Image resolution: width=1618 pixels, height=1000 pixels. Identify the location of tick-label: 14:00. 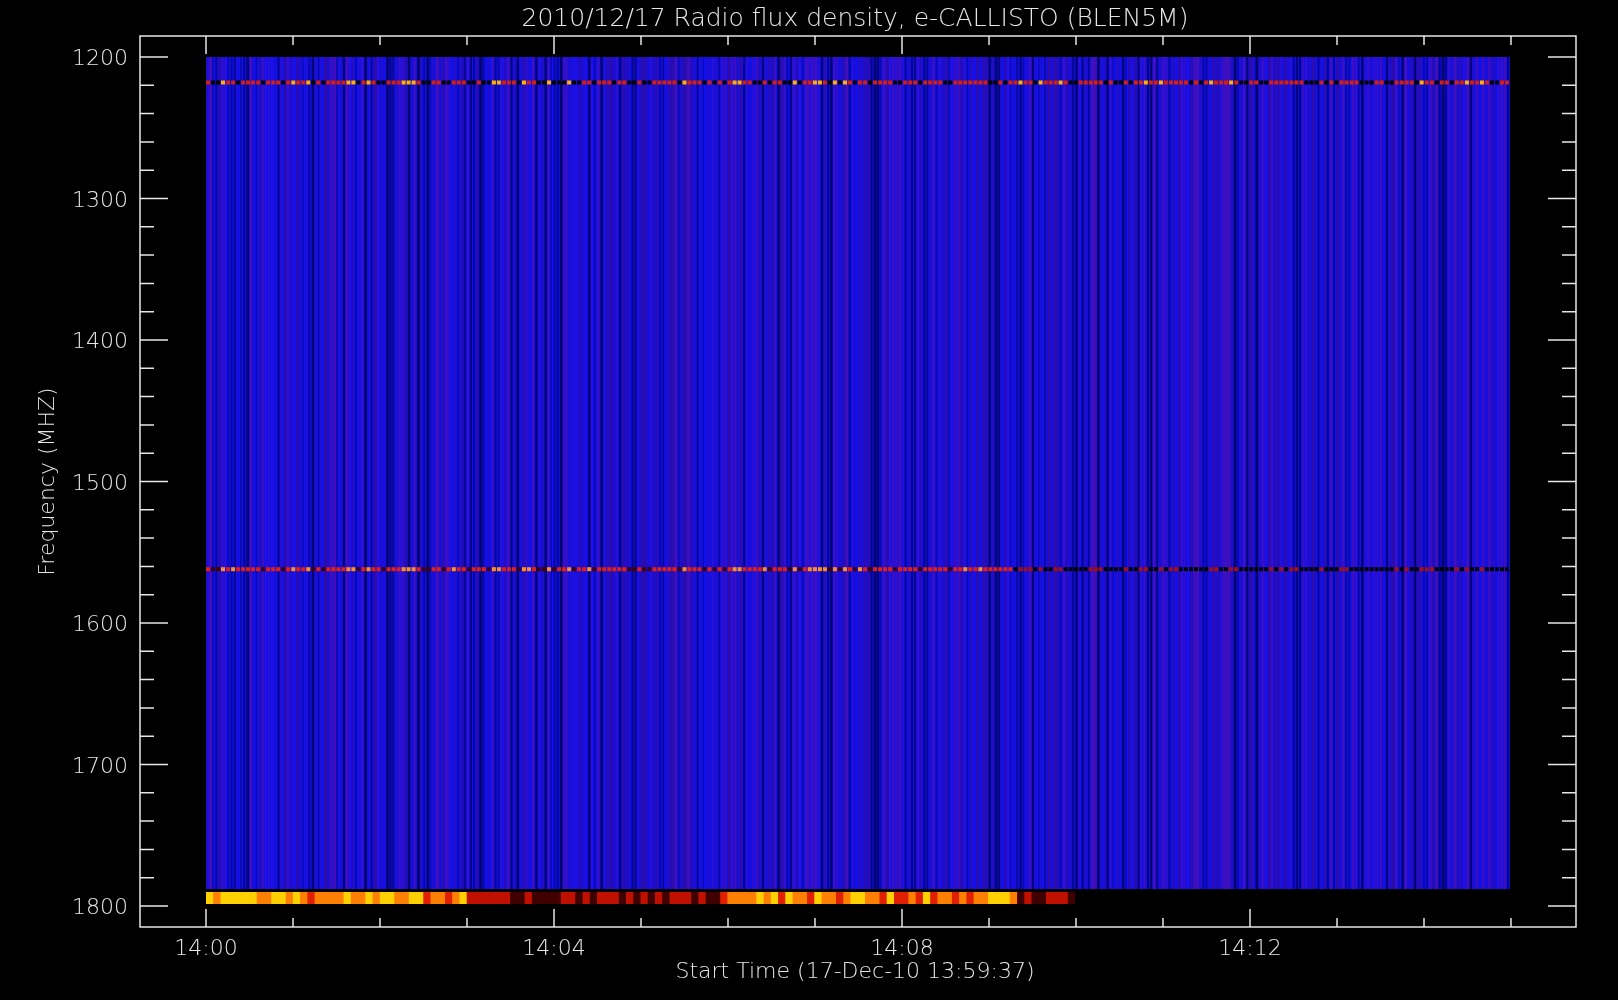
(206, 947).